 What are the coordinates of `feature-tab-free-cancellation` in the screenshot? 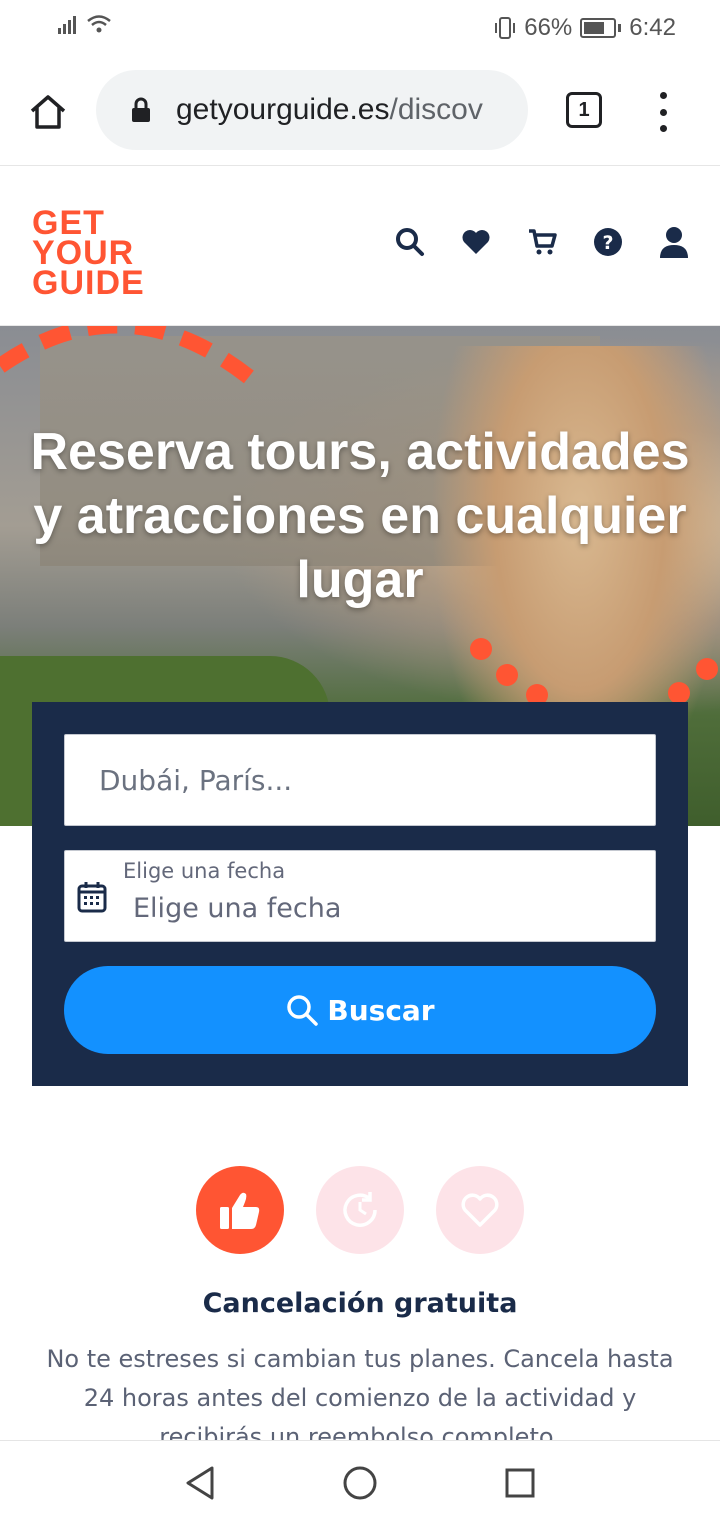 It's located at (240, 1210).